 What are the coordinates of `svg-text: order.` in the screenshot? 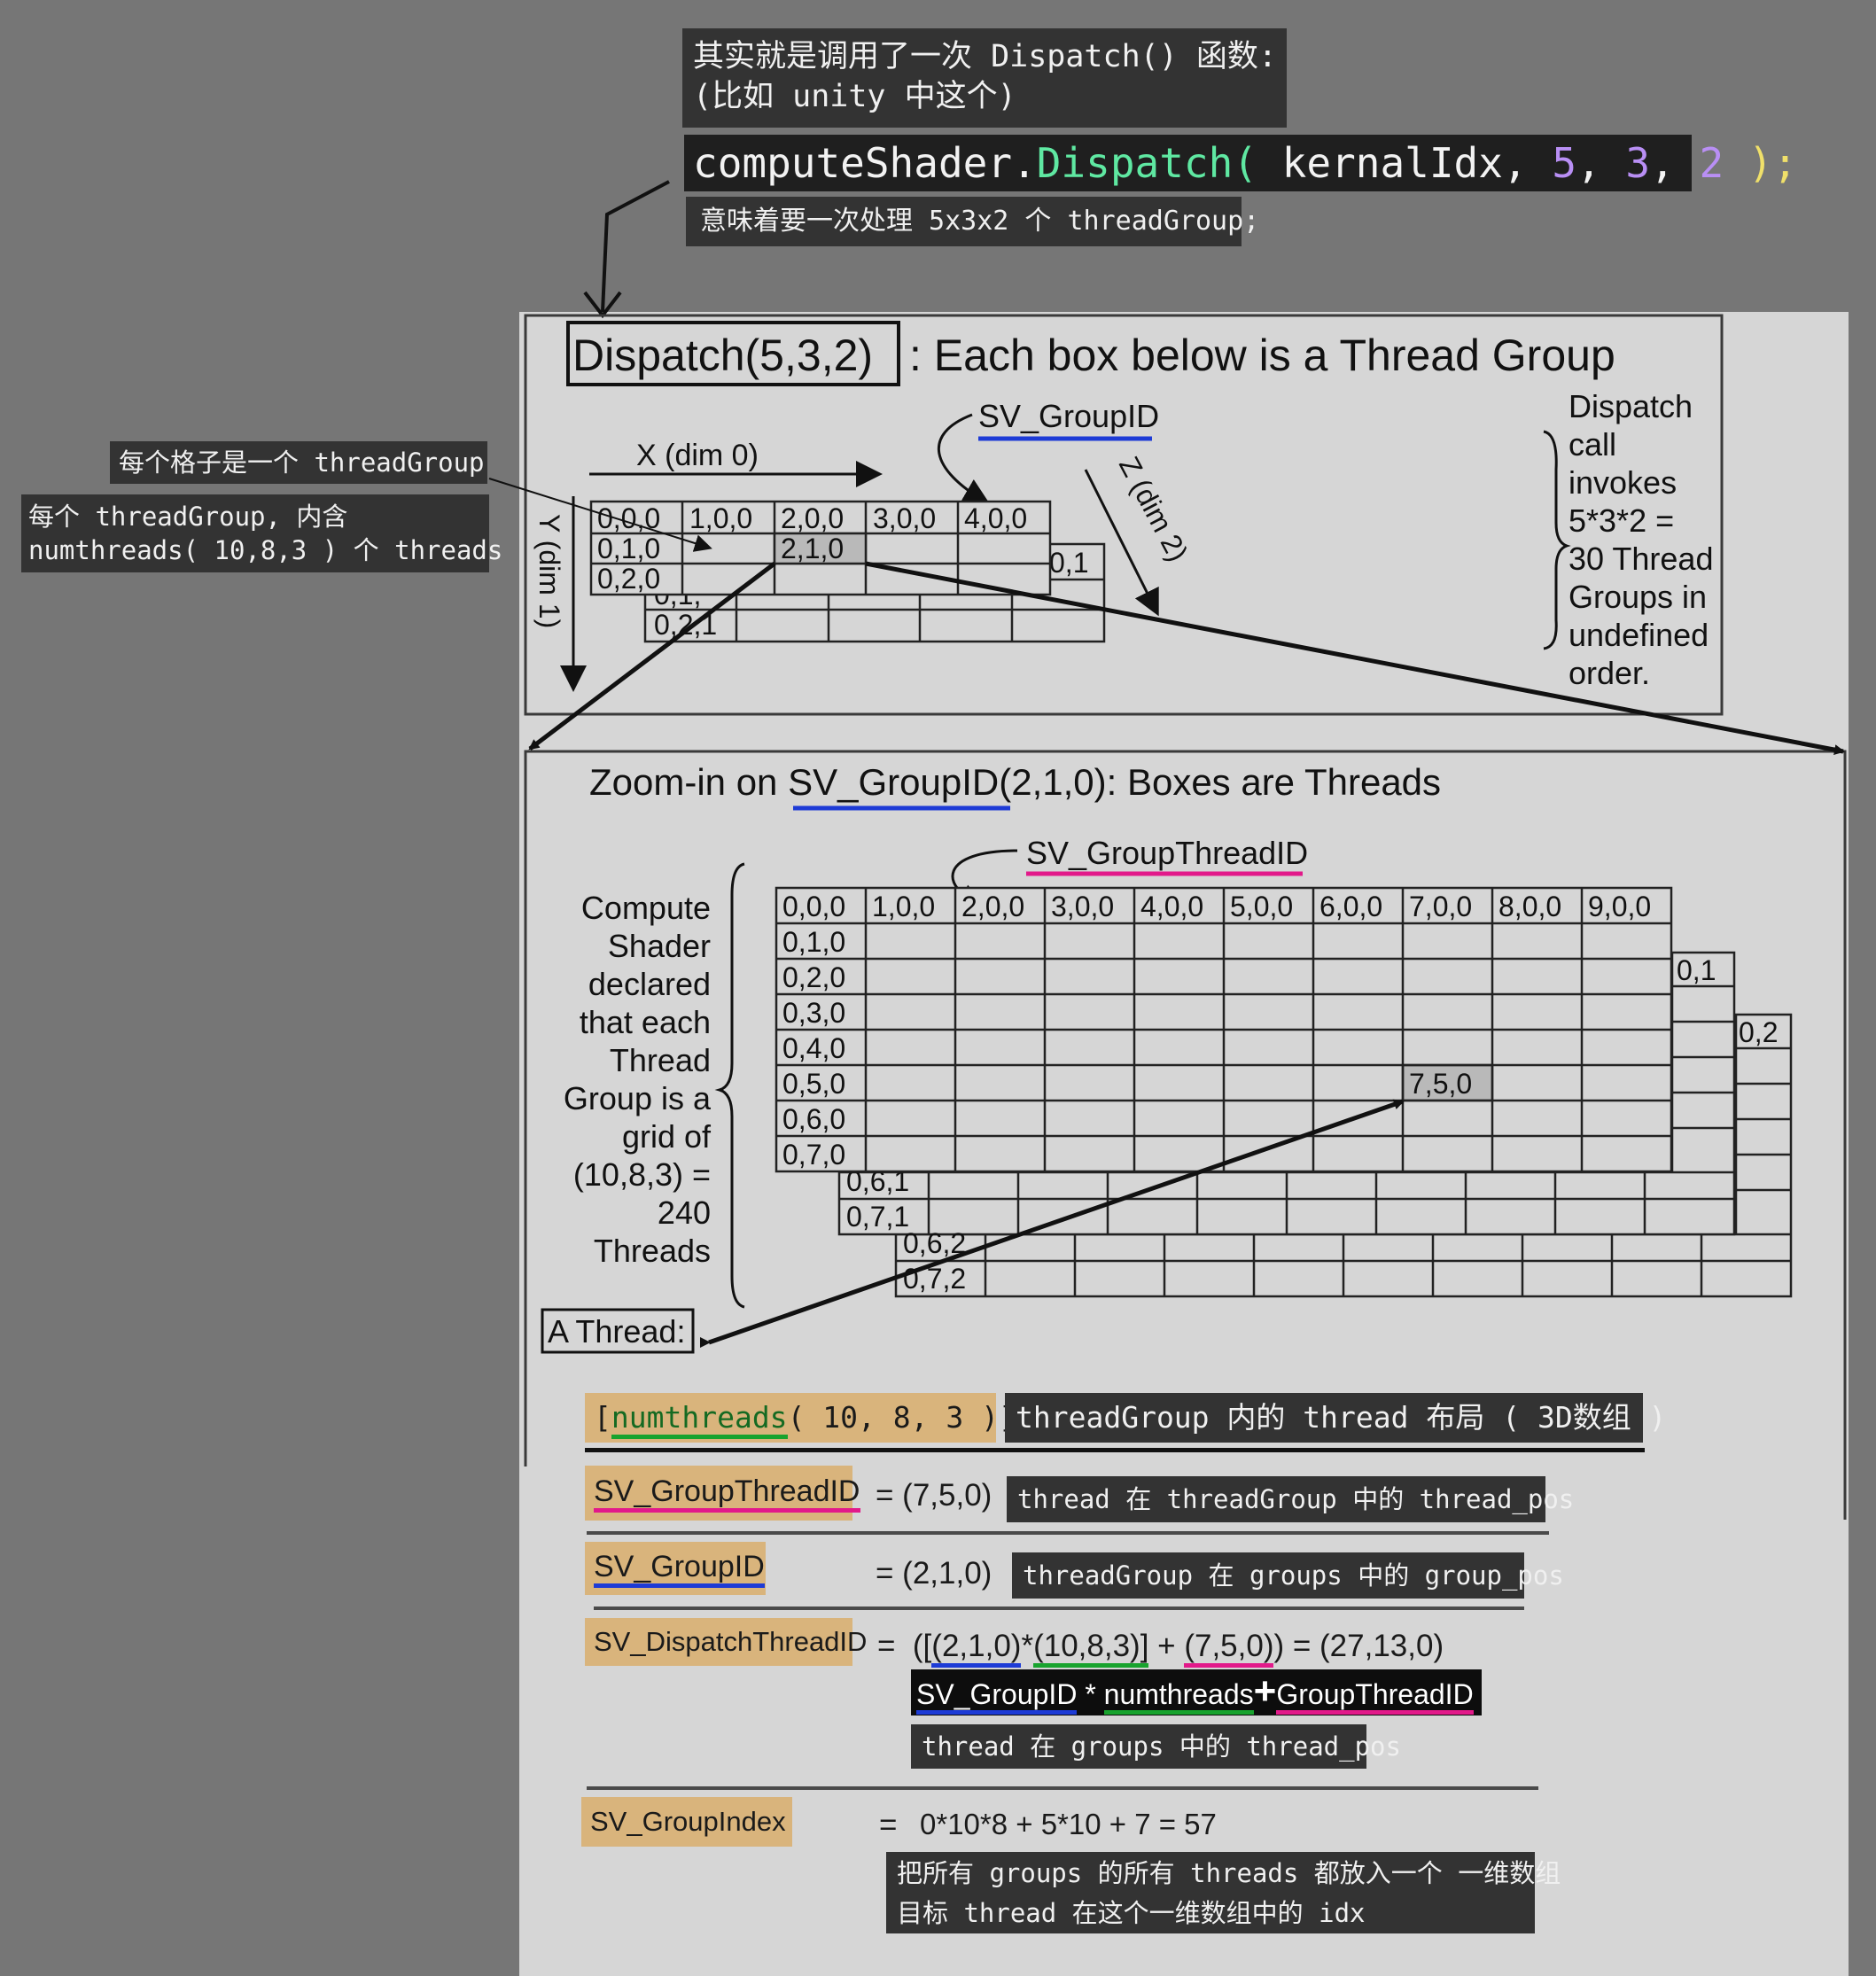 It's located at (1609, 673).